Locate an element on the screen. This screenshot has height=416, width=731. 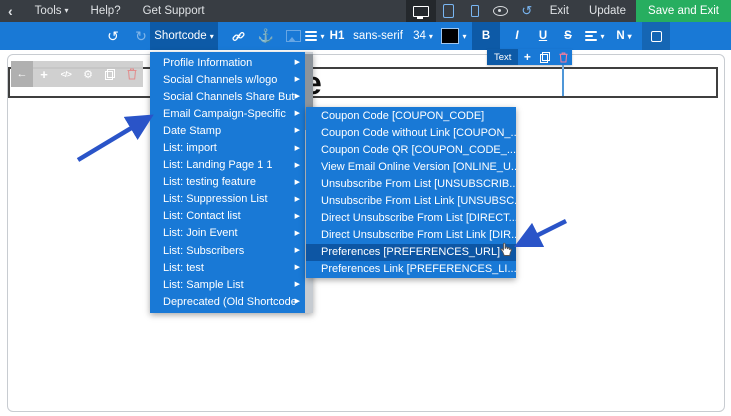
anchor-icon: ⚓ is located at coordinates (266, 35).